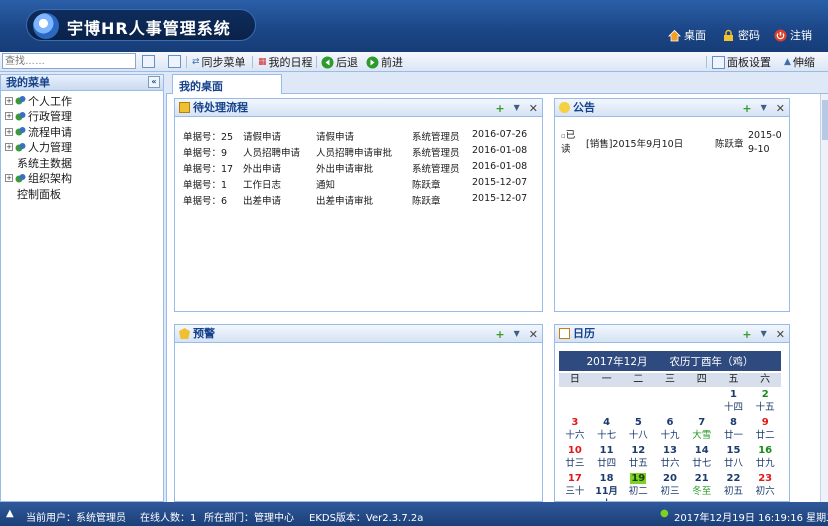  I want to click on calendar-day: 15 廿八, so click(734, 457).